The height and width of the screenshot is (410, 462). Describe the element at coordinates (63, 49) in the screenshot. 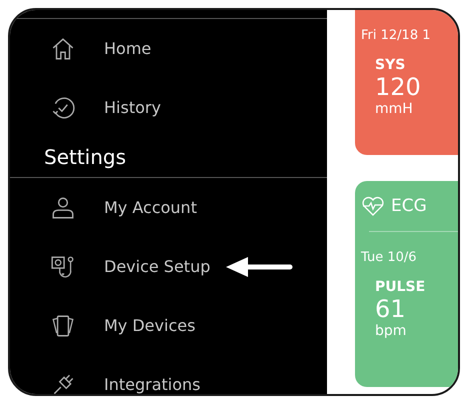

I see `house-icon` at that location.